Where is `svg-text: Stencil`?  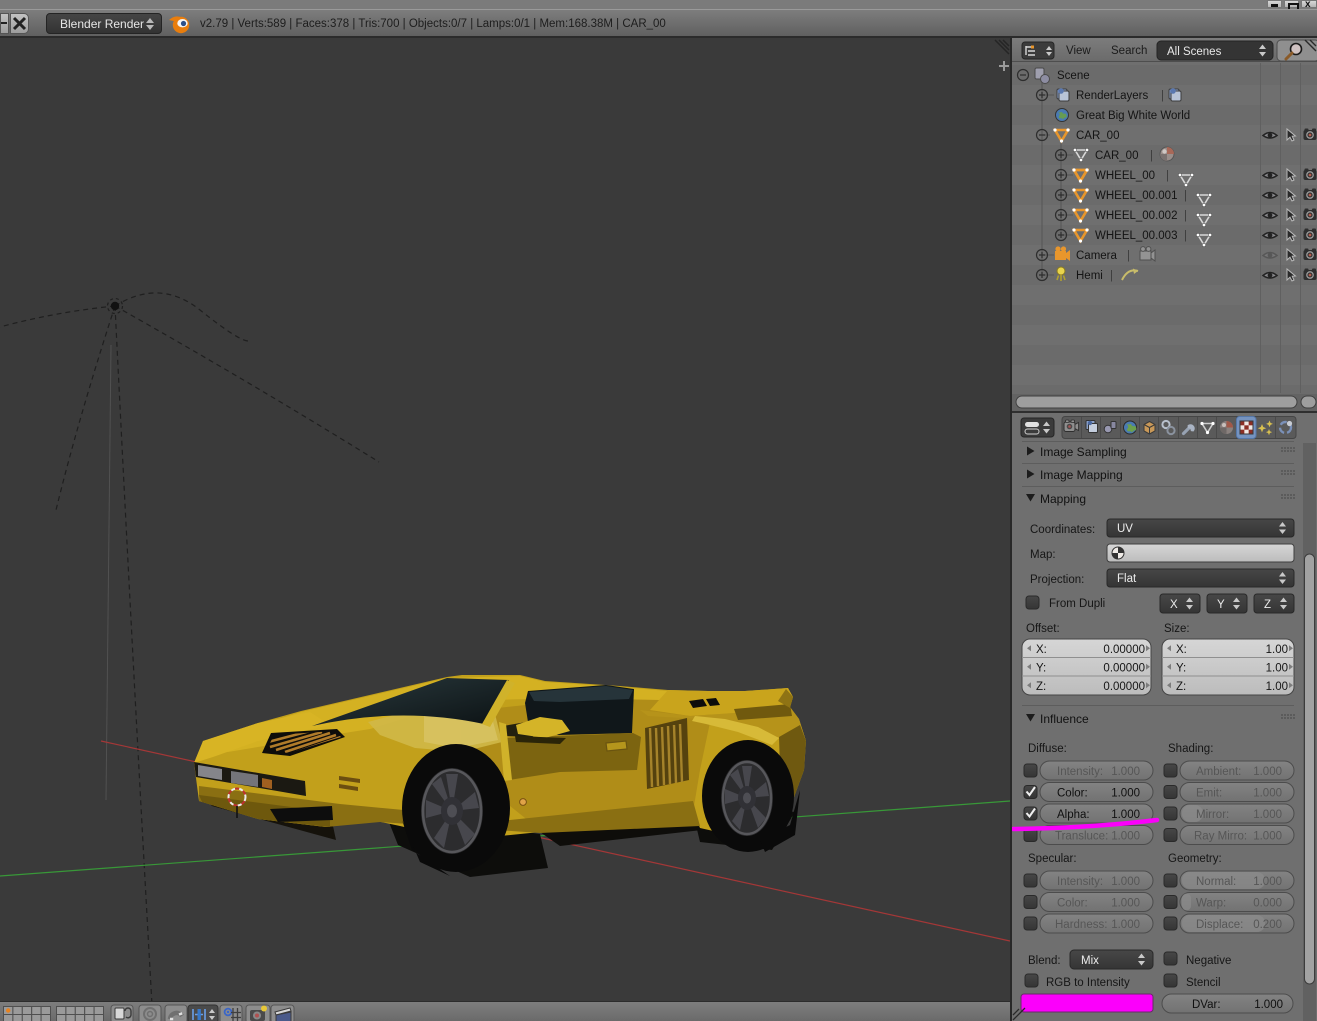
svg-text: Stencil is located at coordinates (1203, 983).